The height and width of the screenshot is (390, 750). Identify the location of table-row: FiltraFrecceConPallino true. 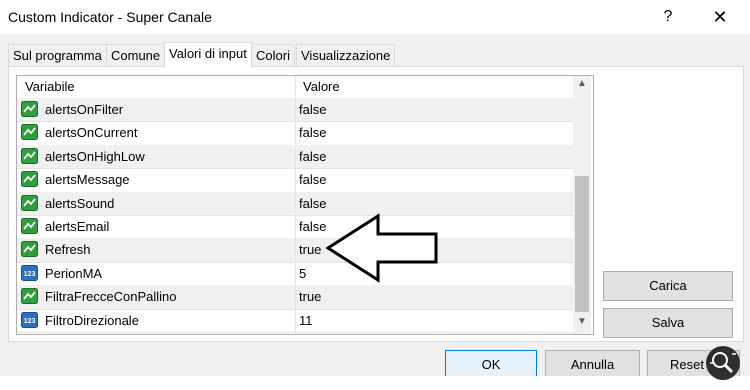
(295, 297).